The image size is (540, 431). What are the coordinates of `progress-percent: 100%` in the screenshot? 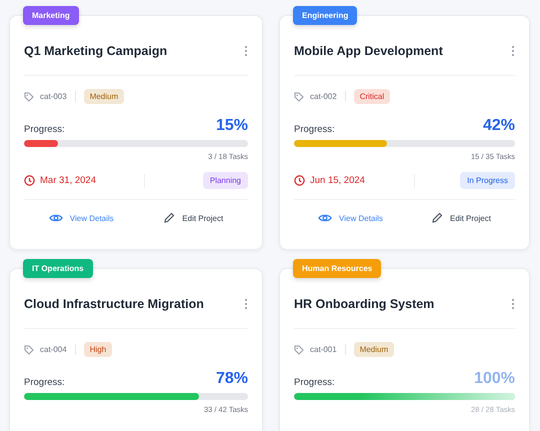 It's located at (494, 379).